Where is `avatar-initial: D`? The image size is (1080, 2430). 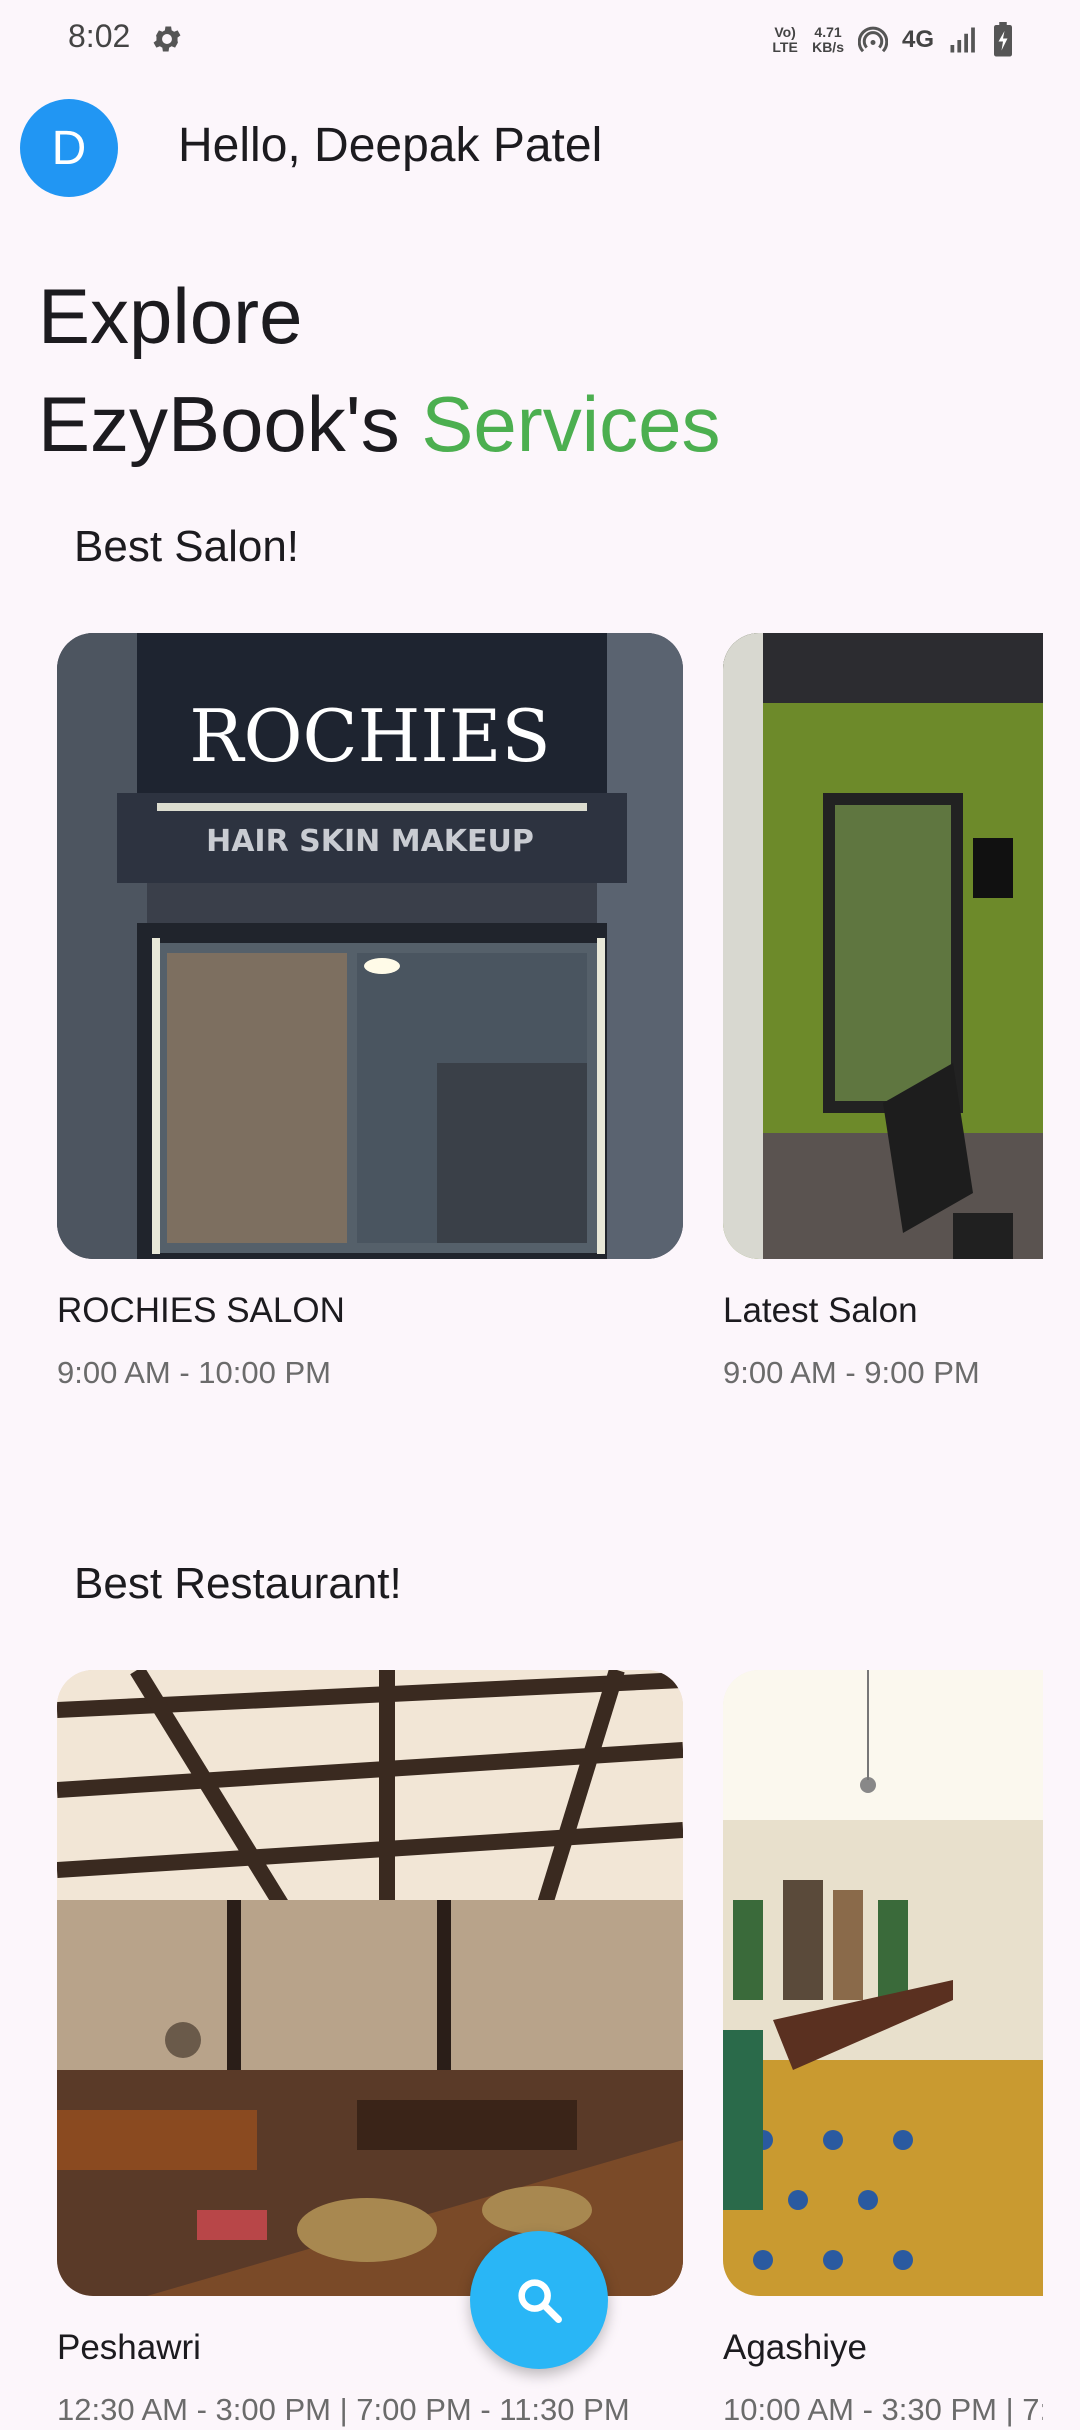 avatar-initial: D is located at coordinates (69, 148).